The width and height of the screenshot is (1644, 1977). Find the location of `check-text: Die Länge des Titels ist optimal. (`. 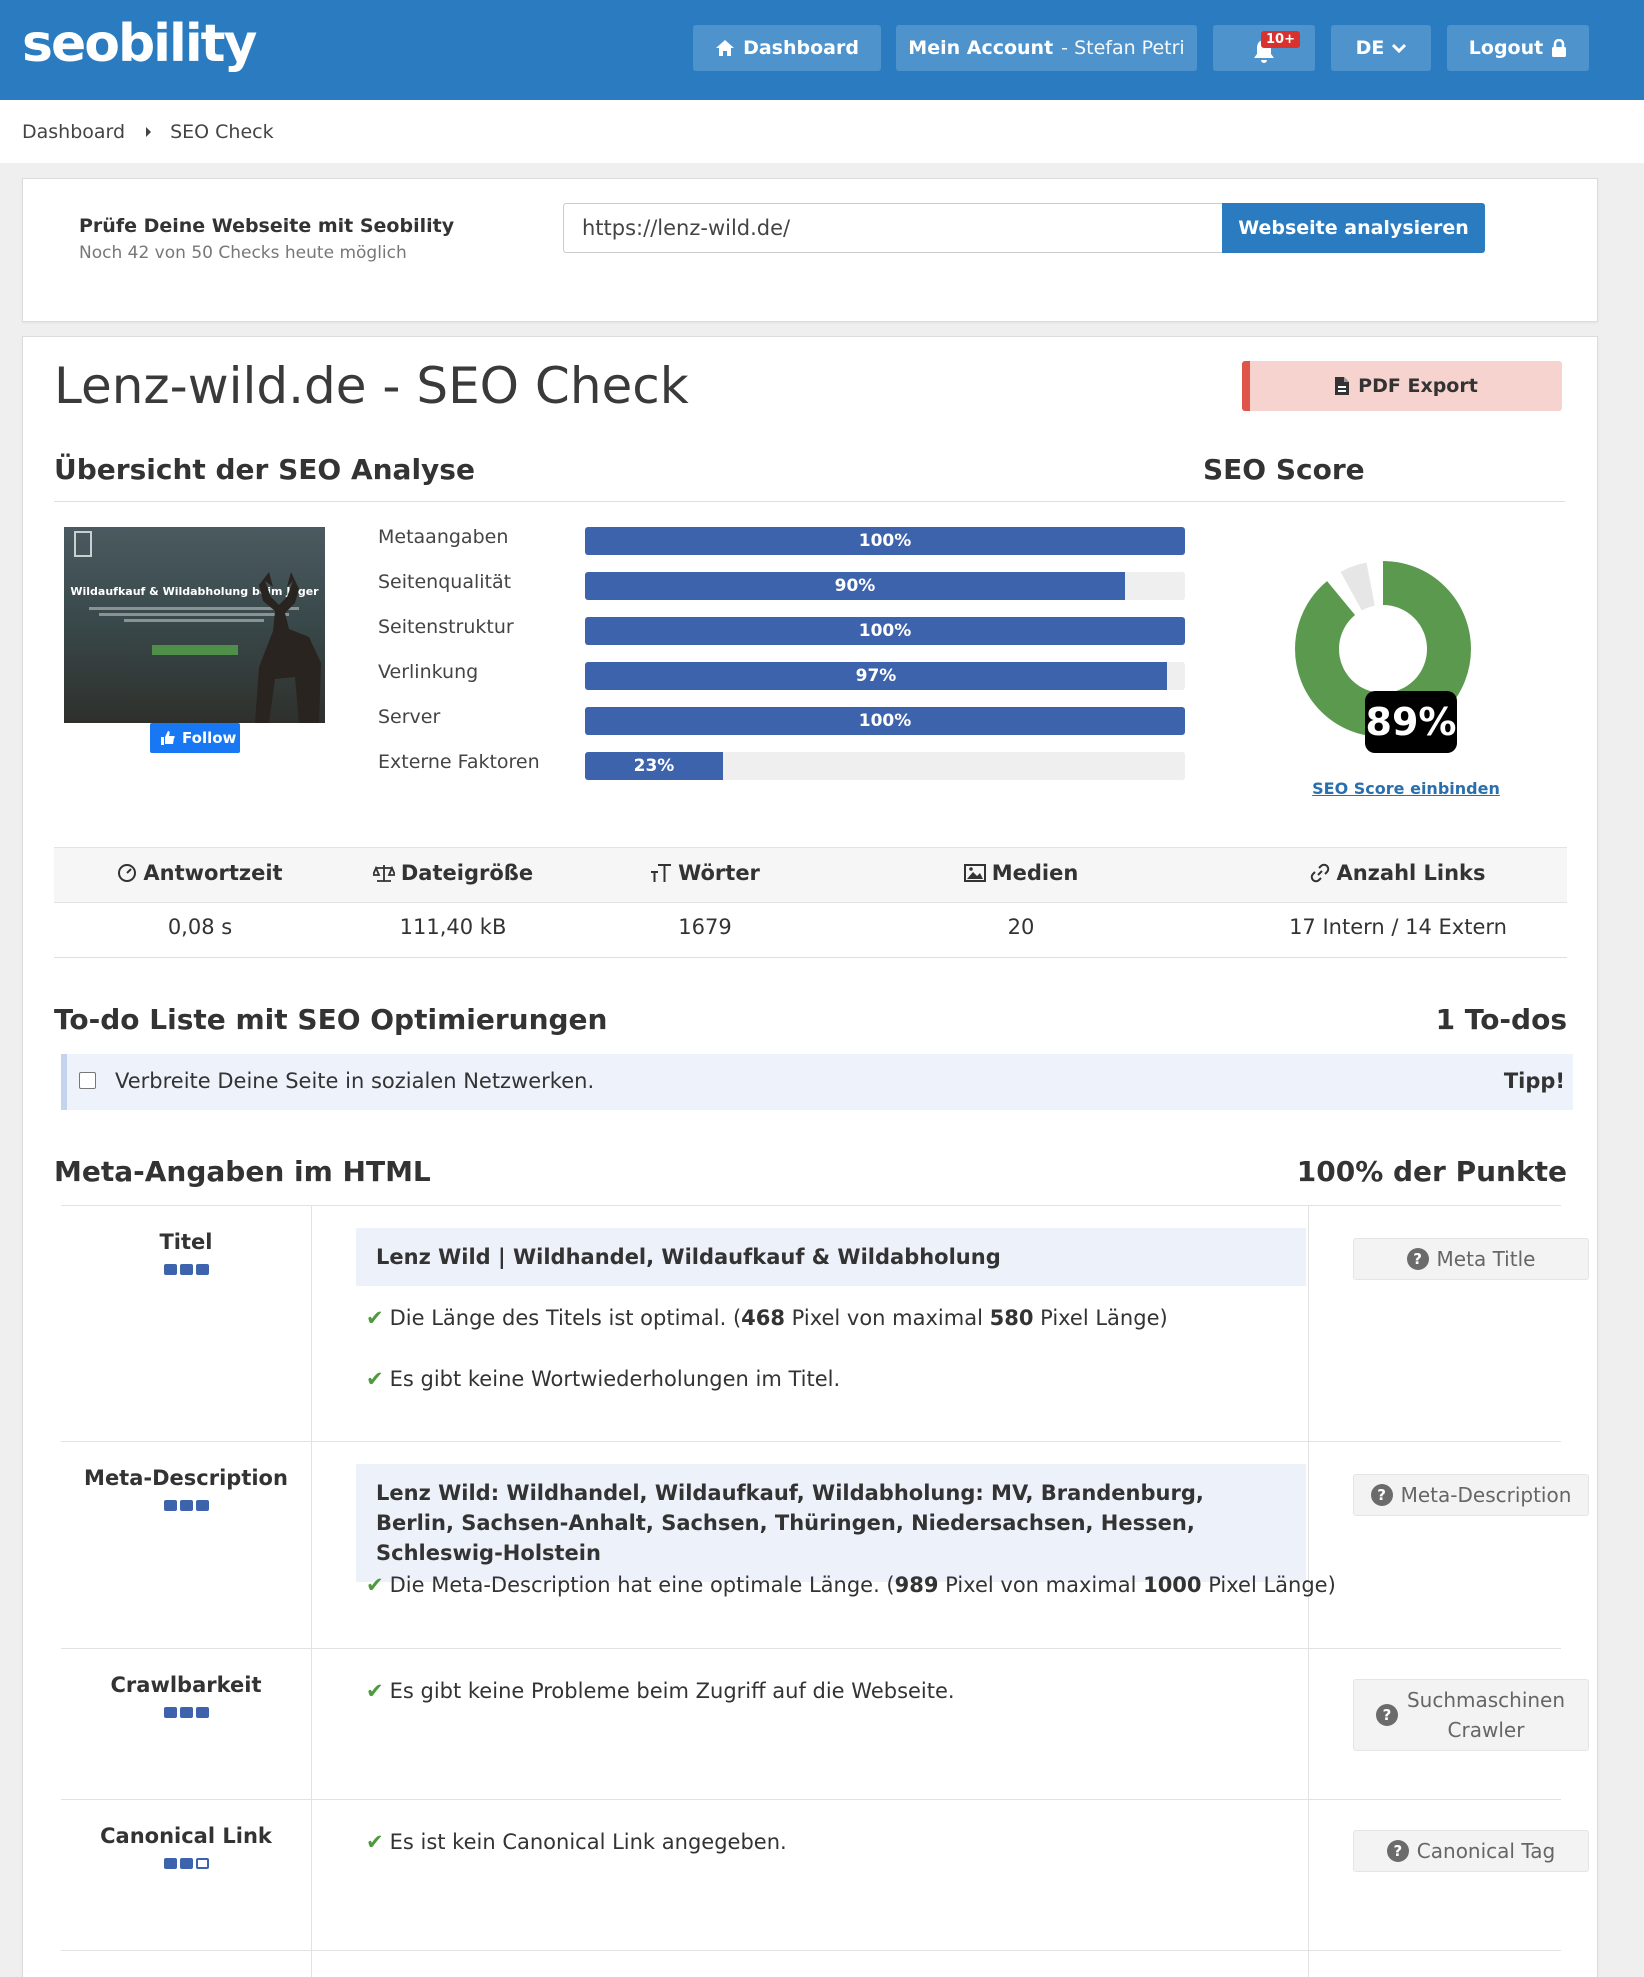

check-text: Die Länge des Titels ist optimal. ( is located at coordinates (565, 1318).